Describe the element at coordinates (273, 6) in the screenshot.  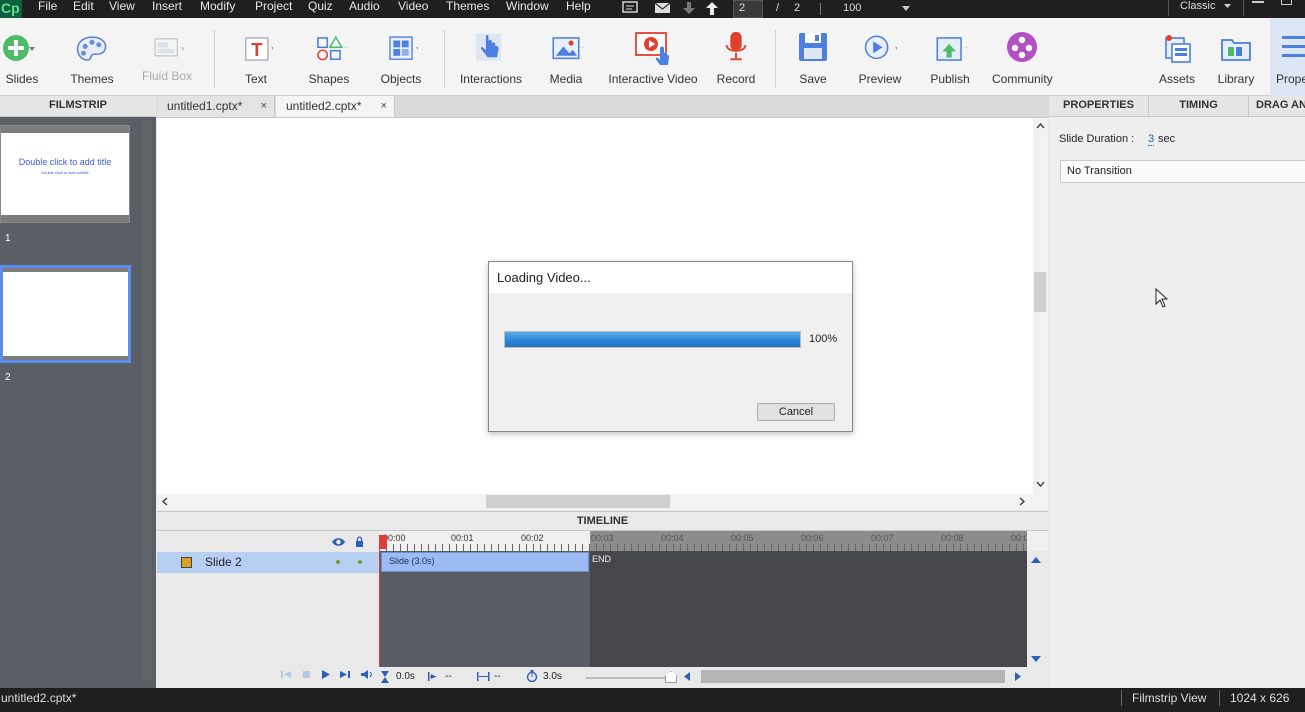
I see `menu-project: Project` at that location.